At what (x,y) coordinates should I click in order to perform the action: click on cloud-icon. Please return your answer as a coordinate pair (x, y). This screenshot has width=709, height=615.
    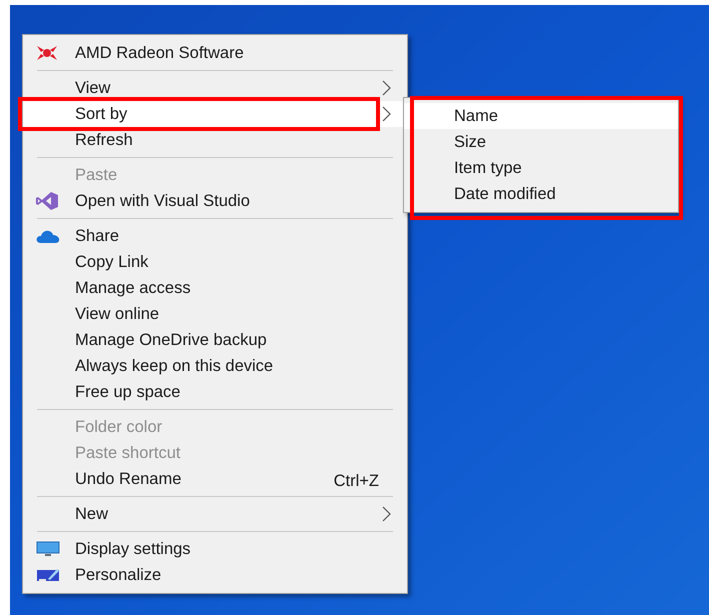
    Looking at the image, I should click on (48, 236).